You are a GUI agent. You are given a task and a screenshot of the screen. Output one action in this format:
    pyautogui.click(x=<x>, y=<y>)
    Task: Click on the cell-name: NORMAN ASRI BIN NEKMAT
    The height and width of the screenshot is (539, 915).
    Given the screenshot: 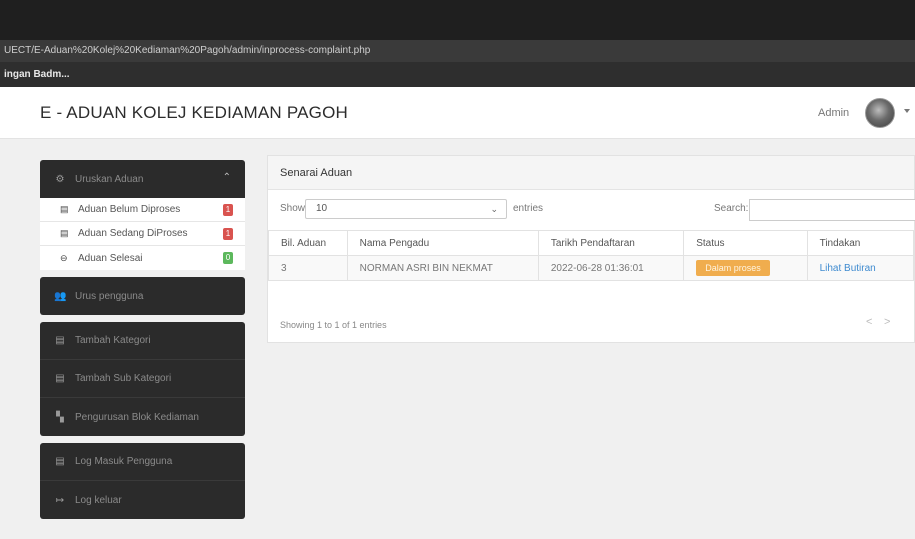 What is the action you would take?
    pyautogui.click(x=442, y=268)
    